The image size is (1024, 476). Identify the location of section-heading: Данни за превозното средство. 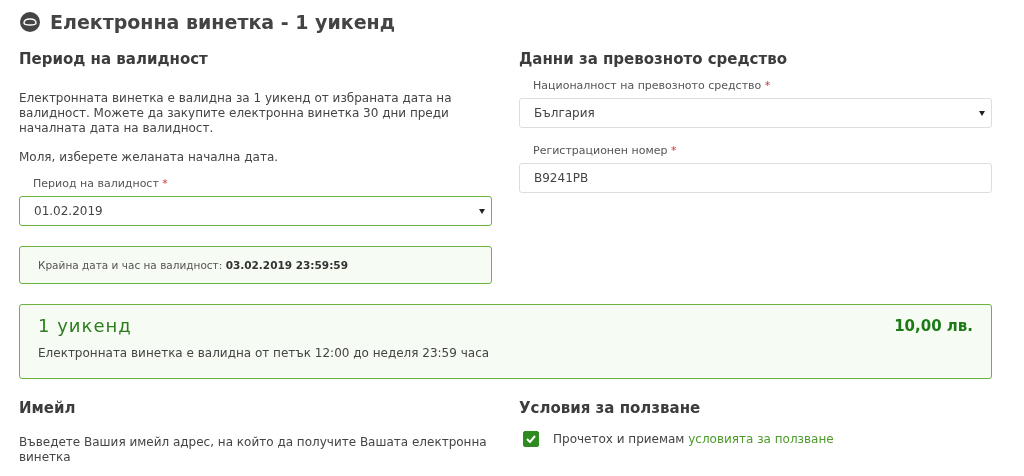
(653, 60).